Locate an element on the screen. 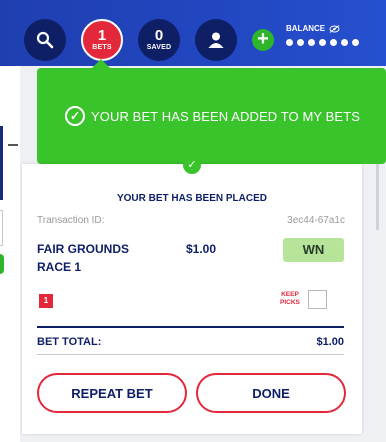  bets-count: 1 is located at coordinates (102, 35).